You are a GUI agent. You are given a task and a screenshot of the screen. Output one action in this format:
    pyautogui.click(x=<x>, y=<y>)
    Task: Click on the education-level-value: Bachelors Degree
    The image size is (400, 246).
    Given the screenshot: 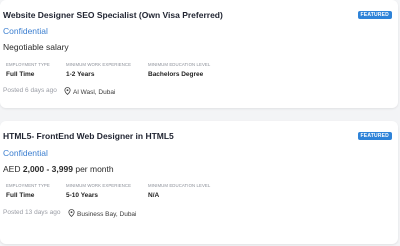 What is the action you would take?
    pyautogui.click(x=176, y=74)
    